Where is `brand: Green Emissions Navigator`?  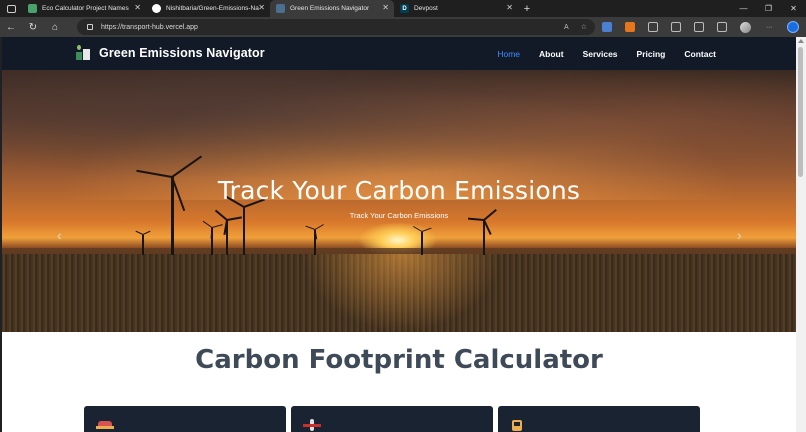
brand: Green Emissions Navigator is located at coordinates (169, 52).